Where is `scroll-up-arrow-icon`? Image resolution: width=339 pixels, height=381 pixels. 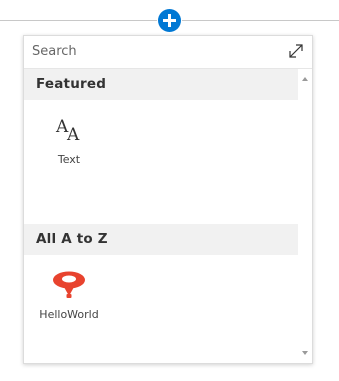 scroll-up-arrow-icon is located at coordinates (305, 79).